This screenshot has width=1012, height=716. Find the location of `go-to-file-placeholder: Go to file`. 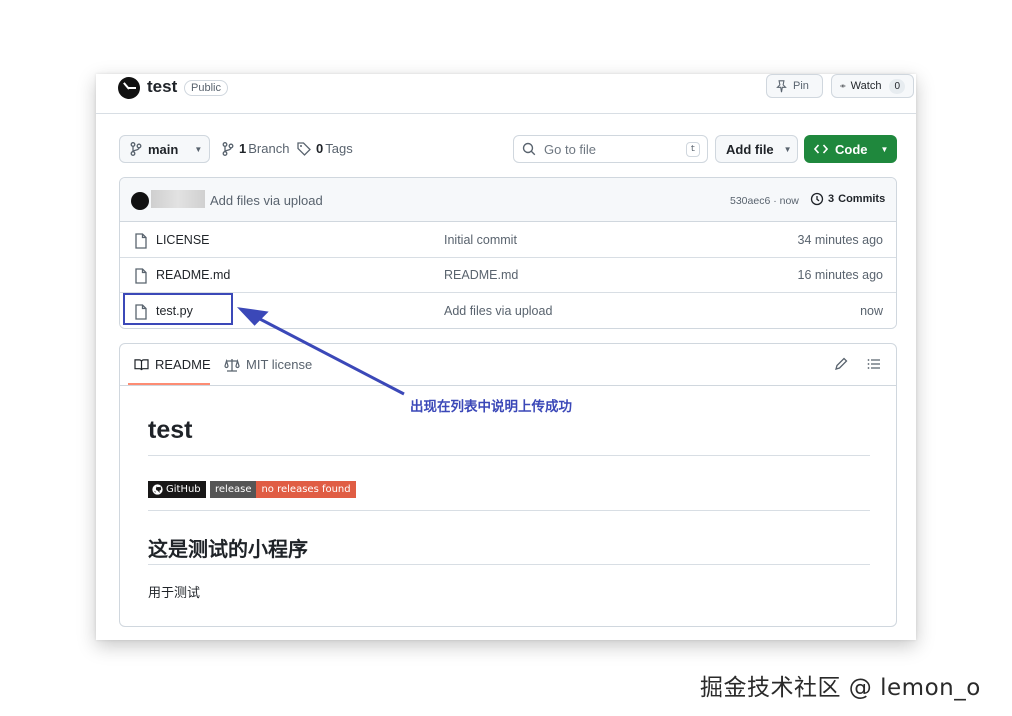

go-to-file-placeholder: Go to file is located at coordinates (570, 149).